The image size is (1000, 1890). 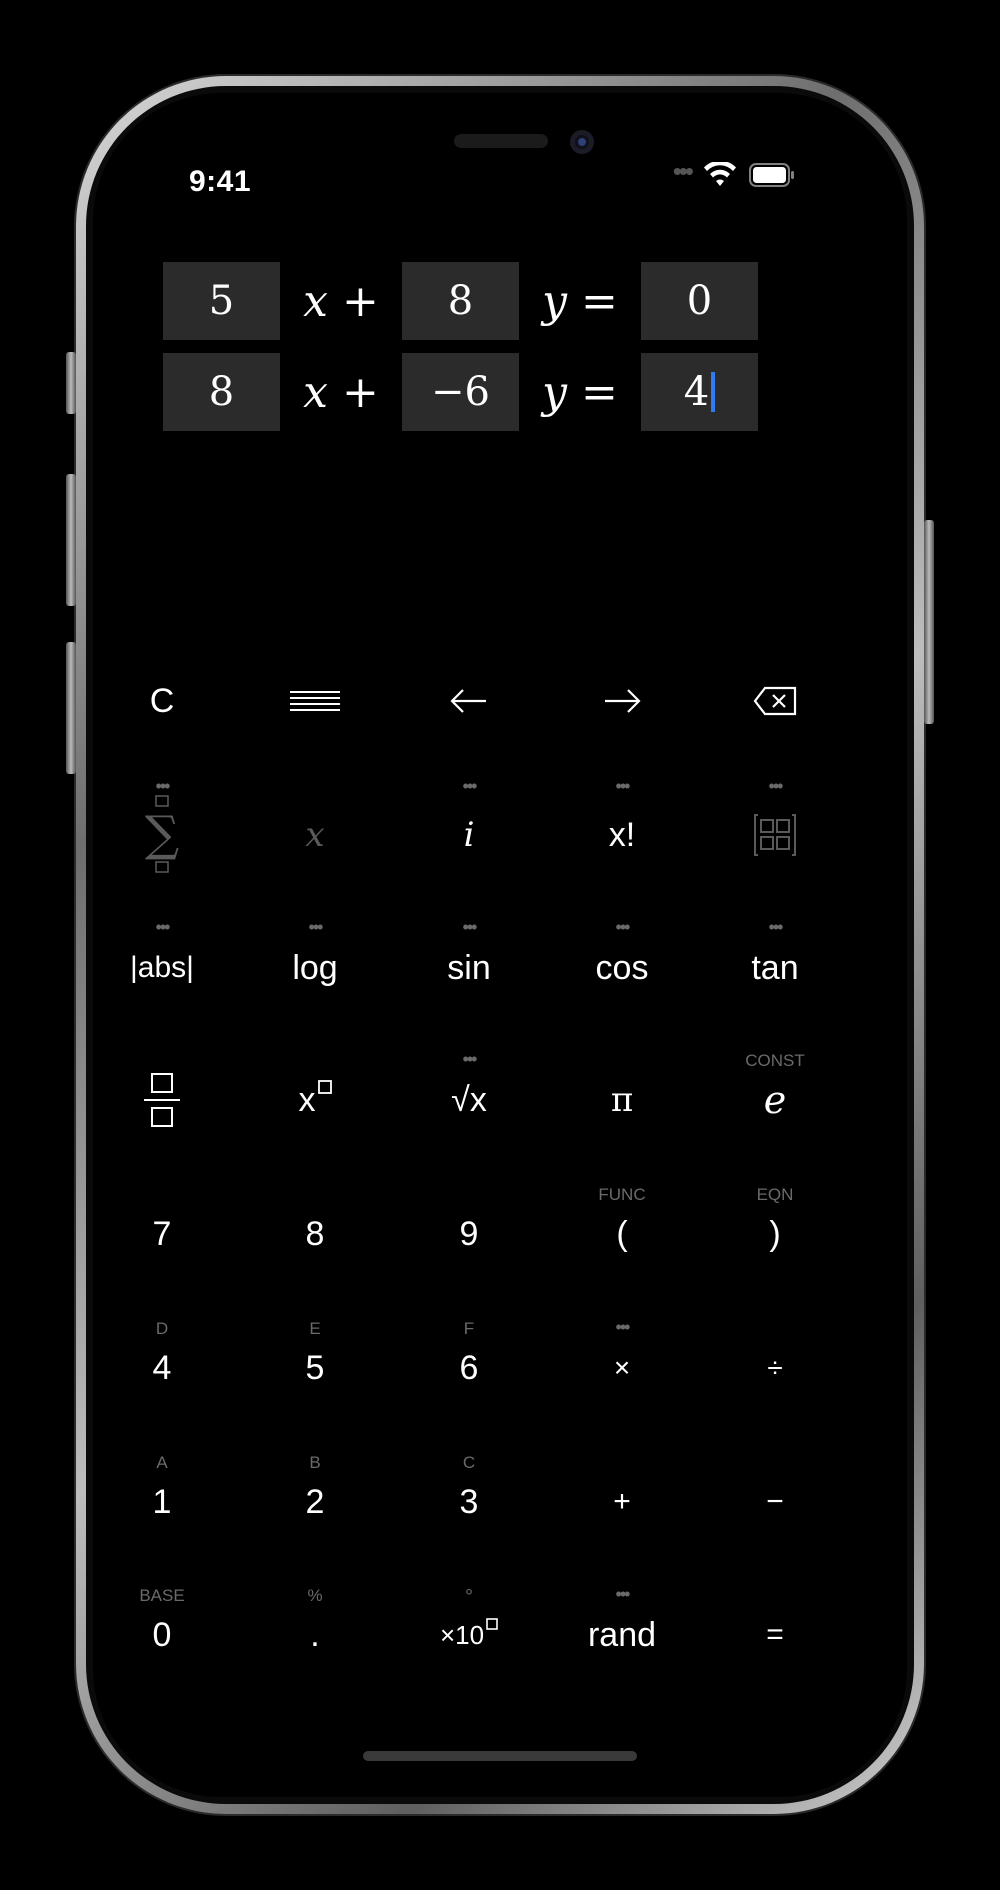 What do you see at coordinates (775, 1502) in the screenshot?
I see `minus-button: −` at bounding box center [775, 1502].